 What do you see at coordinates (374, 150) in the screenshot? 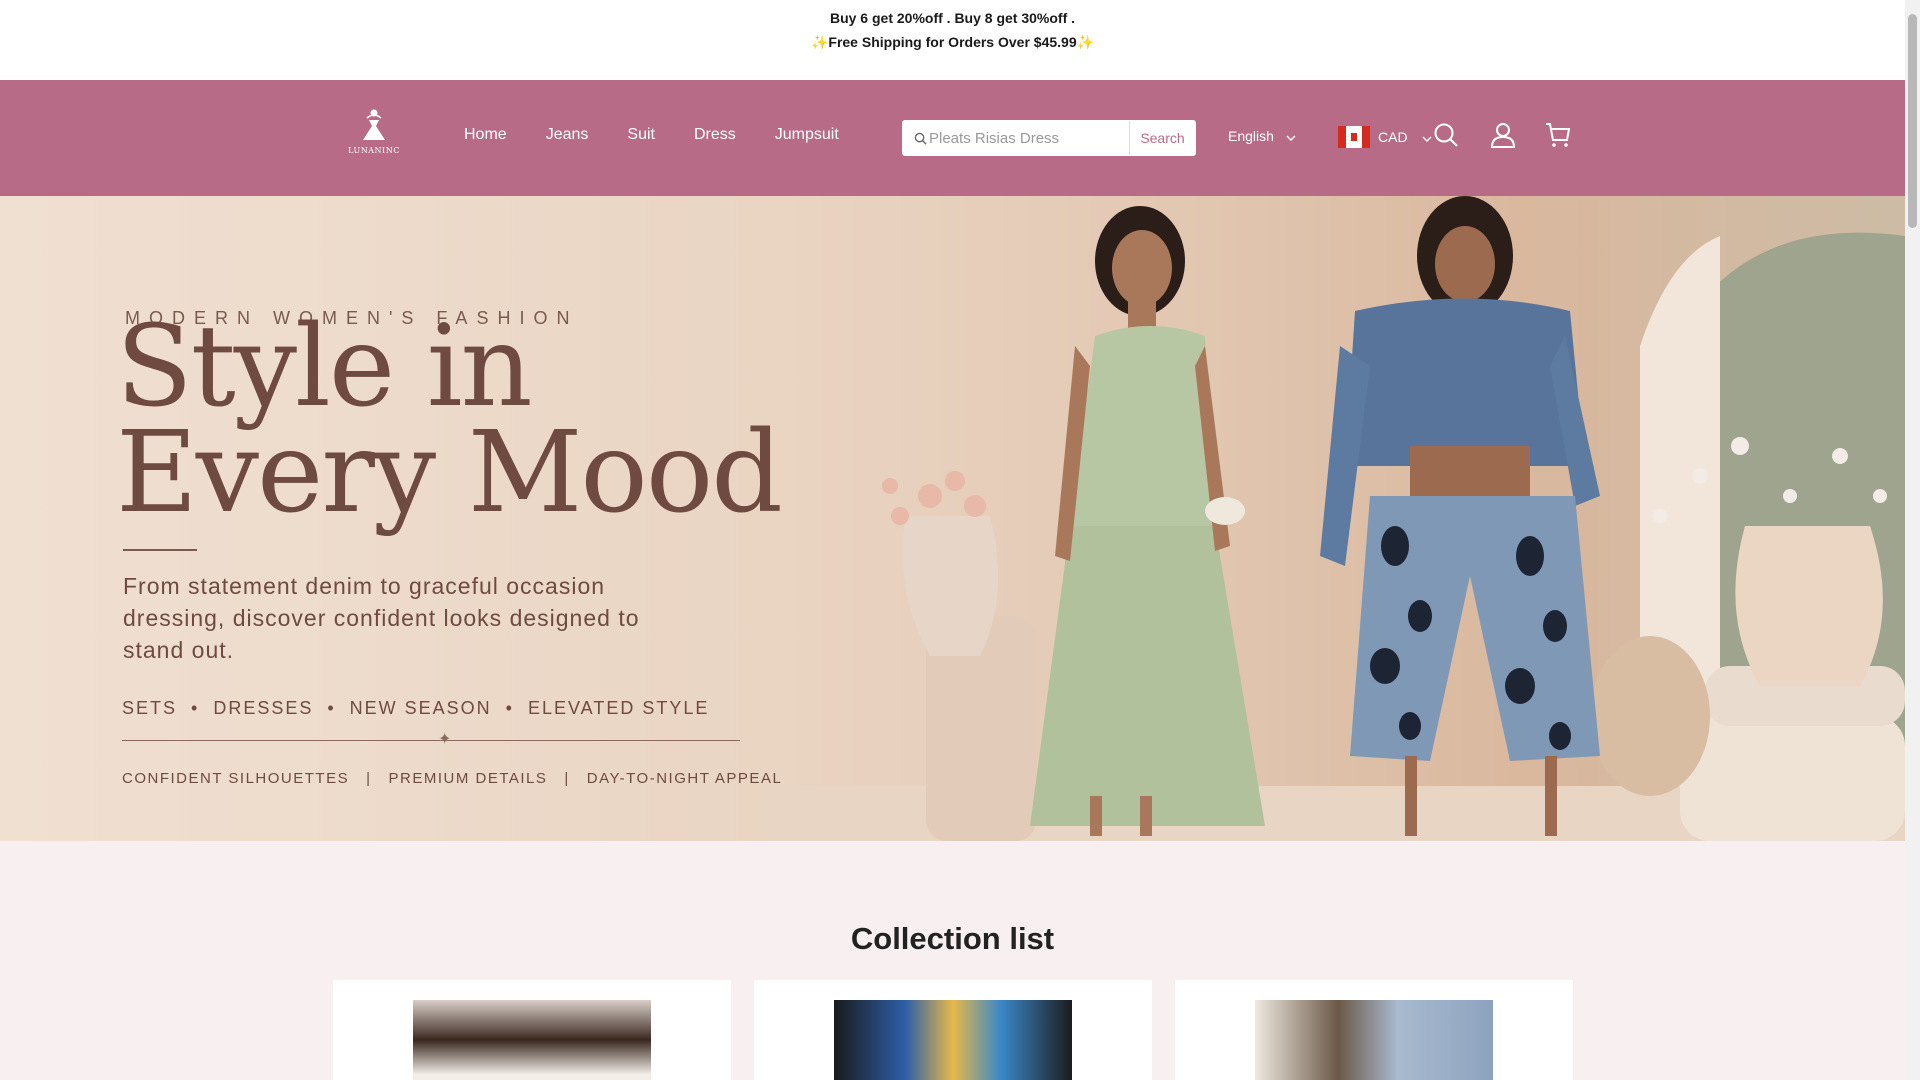
I see `logo-text: LUNANINC` at bounding box center [374, 150].